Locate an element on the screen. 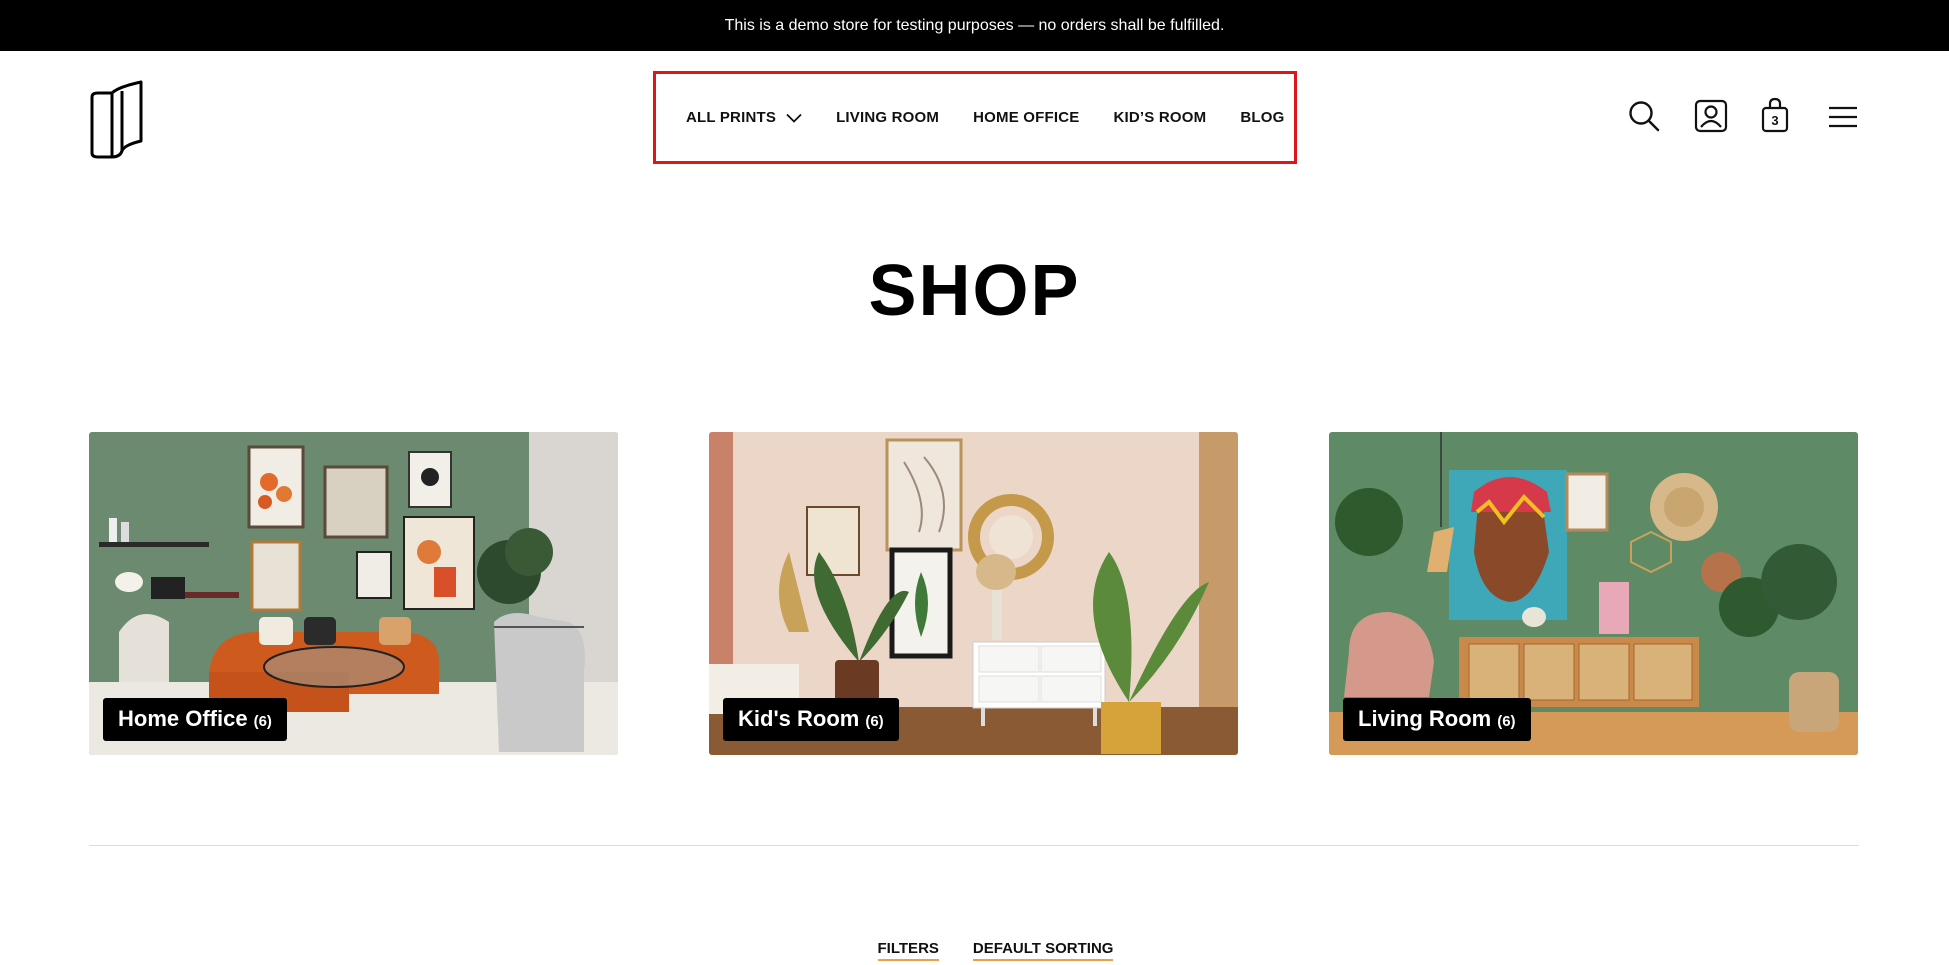  category-card-living-room: Living Room (6) is located at coordinates (1593, 593).